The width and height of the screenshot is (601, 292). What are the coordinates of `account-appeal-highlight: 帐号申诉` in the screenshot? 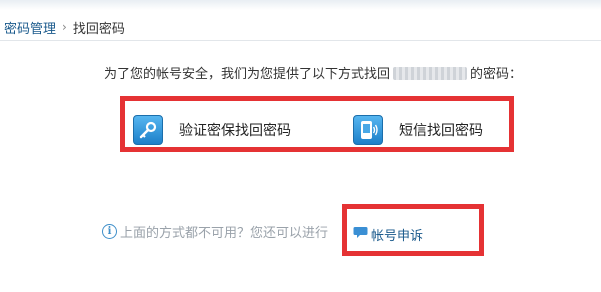 It's located at (413, 230).